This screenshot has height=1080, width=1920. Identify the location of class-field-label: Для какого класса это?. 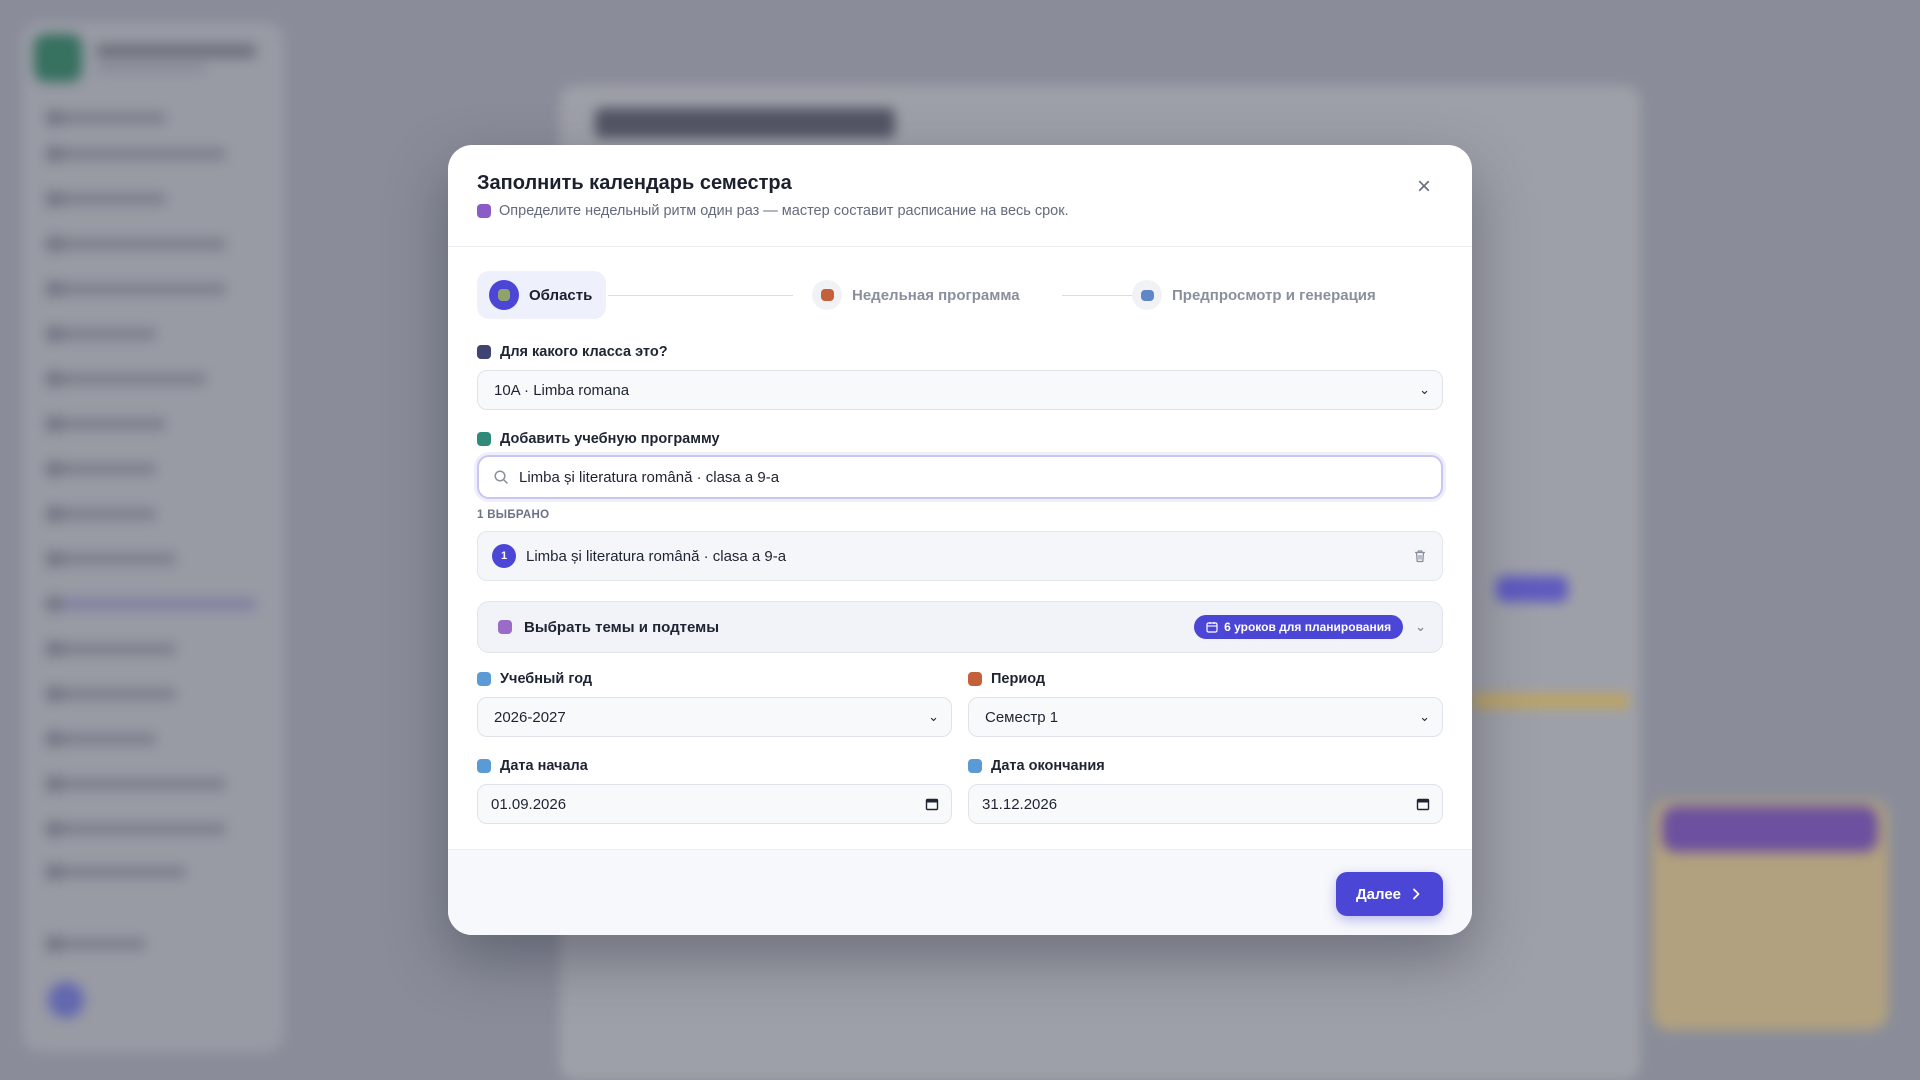
(572, 352).